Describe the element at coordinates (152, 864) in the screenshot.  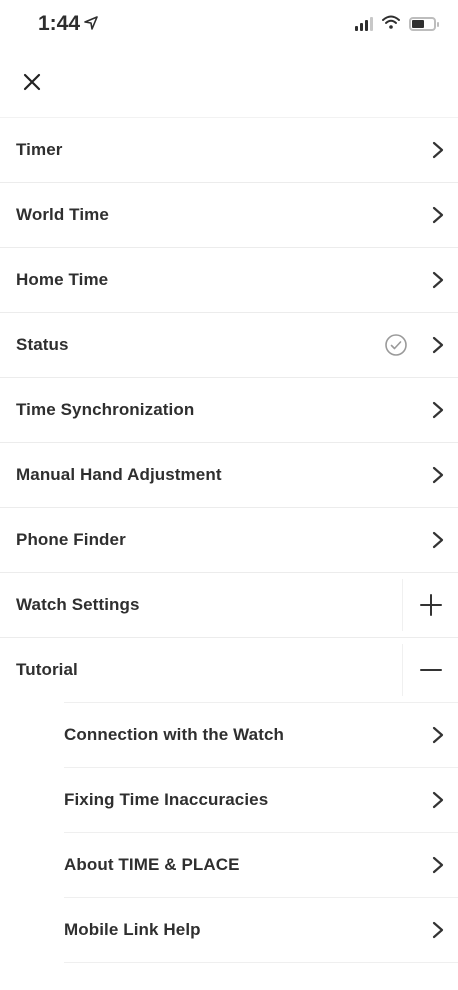
I see `tutorial-item-label: About TIME & PLACE` at that location.